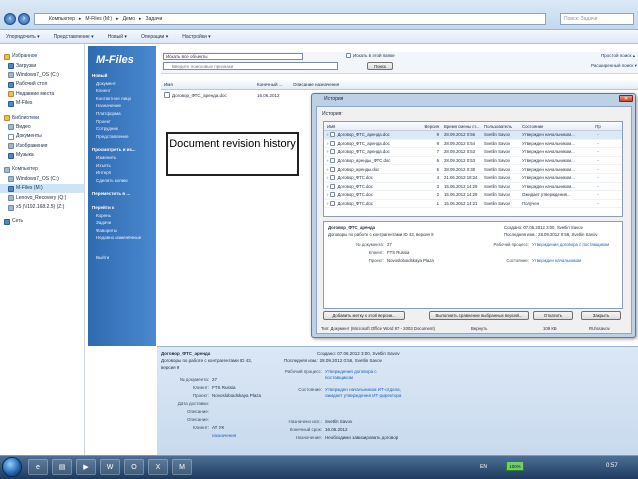  I want to click on media-taskbar-icon: ▶, so click(86, 467).